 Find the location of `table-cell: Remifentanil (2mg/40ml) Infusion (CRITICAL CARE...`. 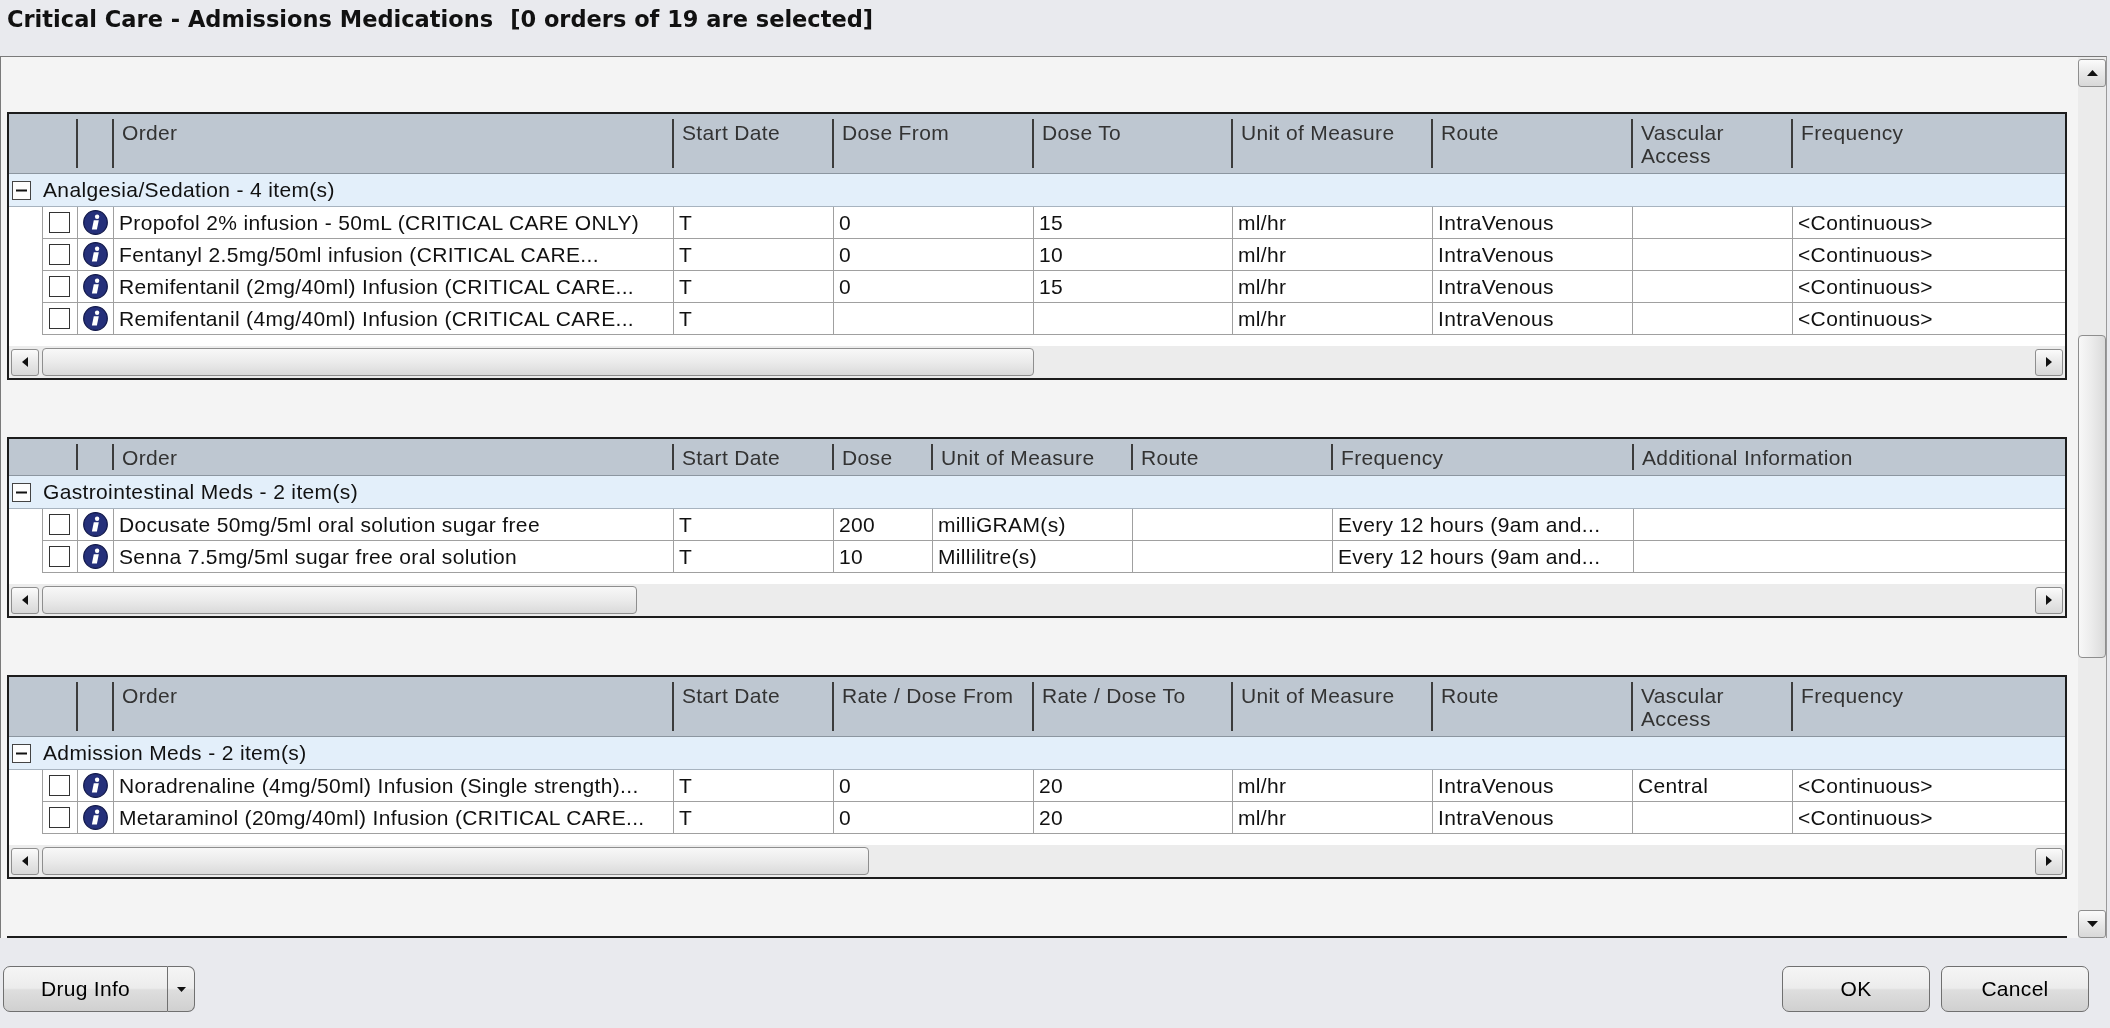

table-cell: Remifentanil (2mg/40ml) Infusion (CRITICAL CARE... is located at coordinates (394, 287).